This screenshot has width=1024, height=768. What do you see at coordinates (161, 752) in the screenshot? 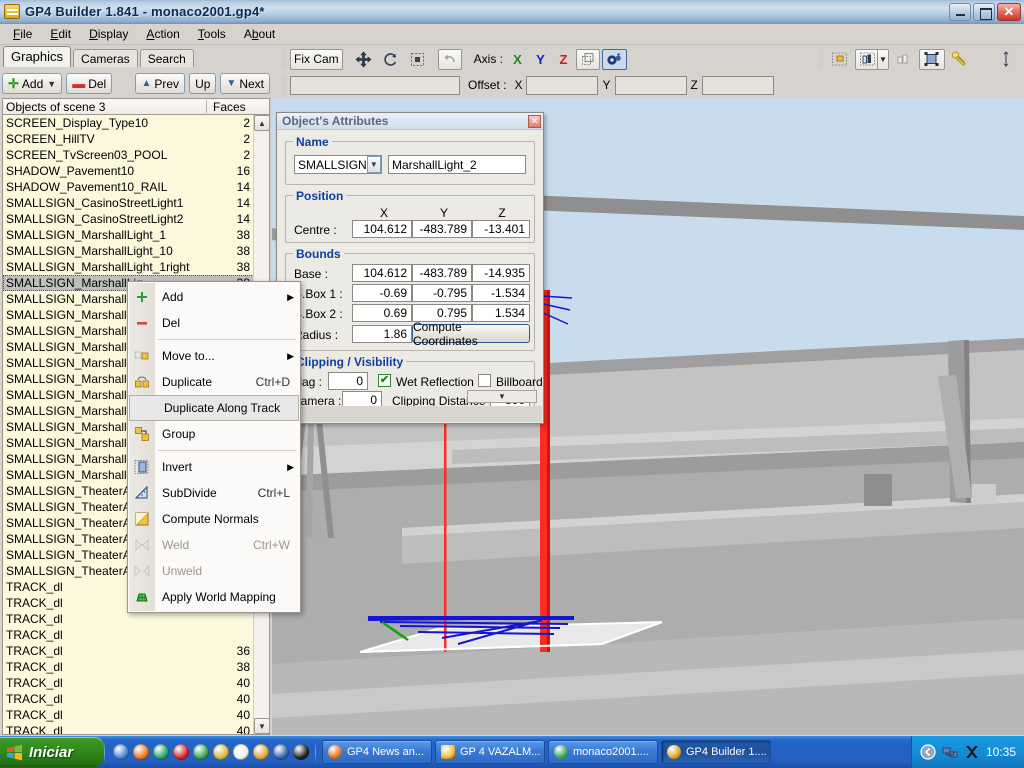
I see `netscape-icon` at bounding box center [161, 752].